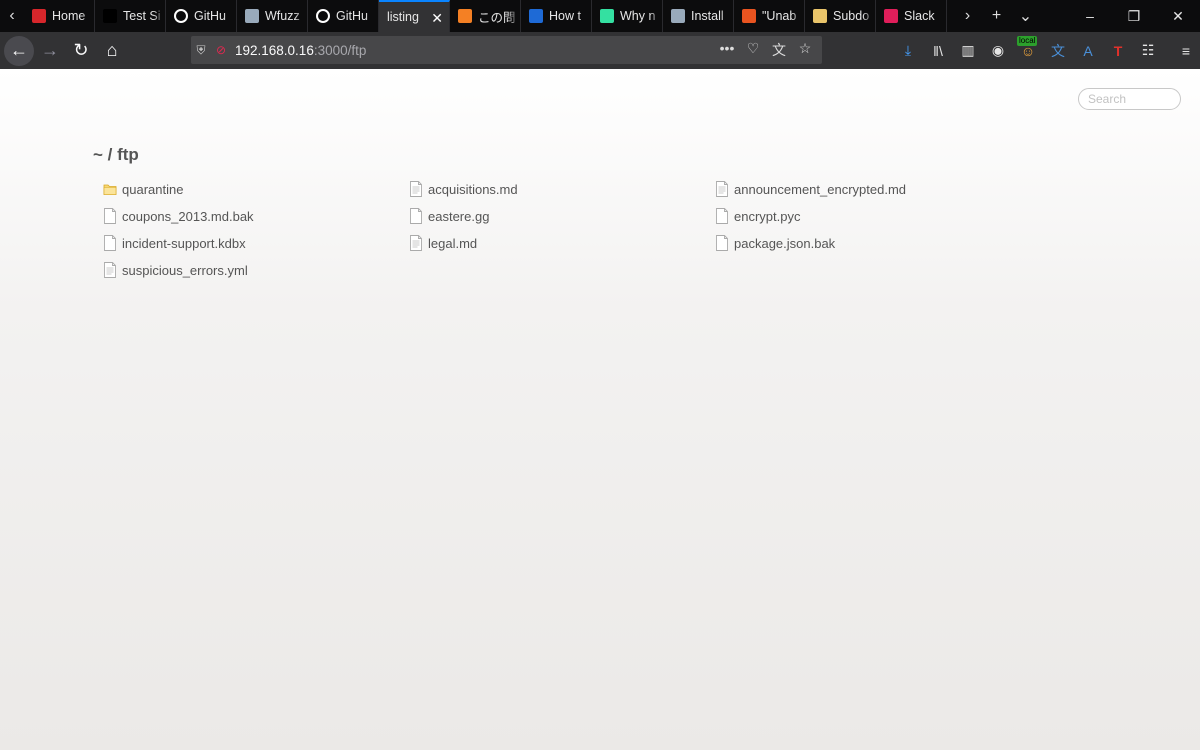 This screenshot has width=1200, height=750. I want to click on search-input, so click(1129, 99).